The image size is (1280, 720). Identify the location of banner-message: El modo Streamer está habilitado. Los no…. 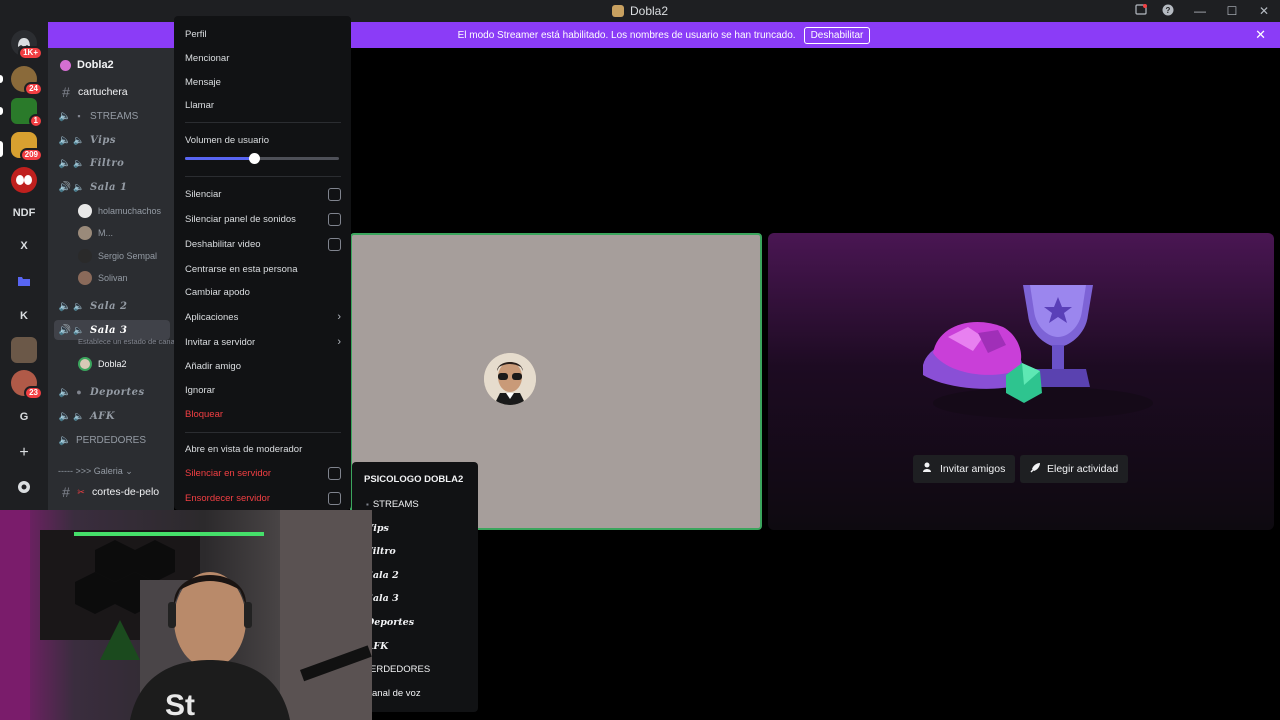
(626, 35).